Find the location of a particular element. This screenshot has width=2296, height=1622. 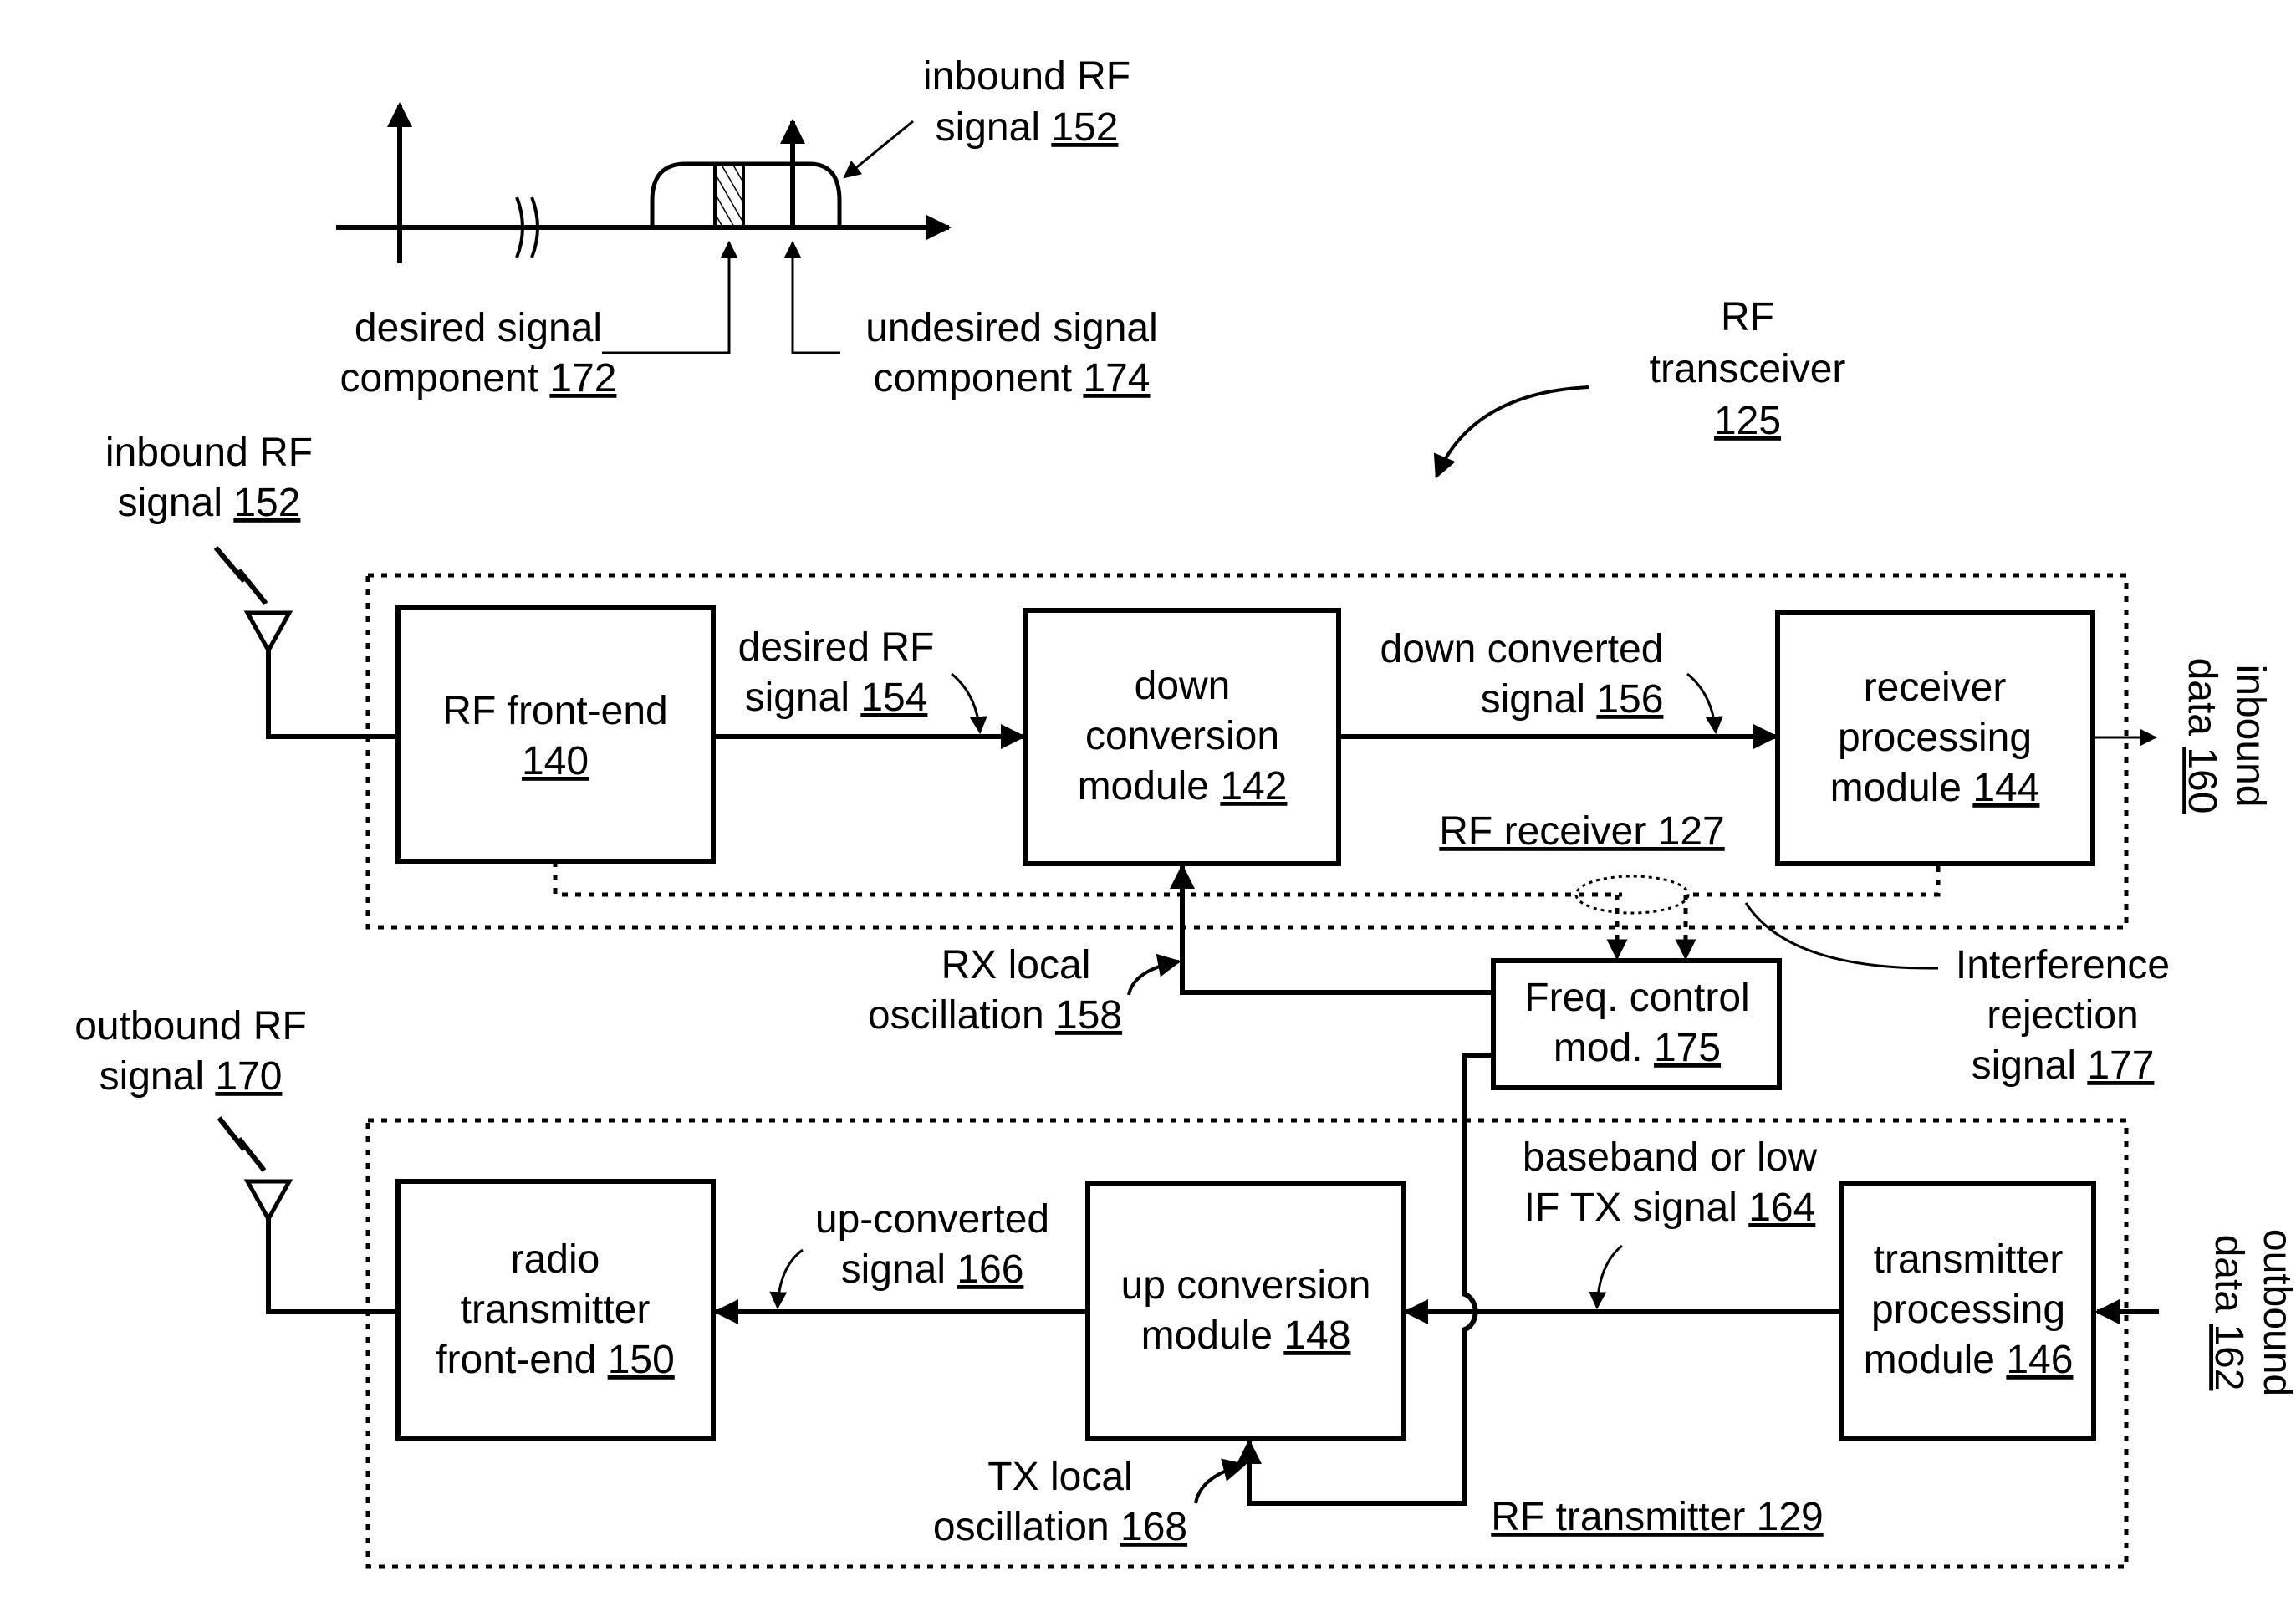

rx-antenna-feed is located at coordinates (332, 694).